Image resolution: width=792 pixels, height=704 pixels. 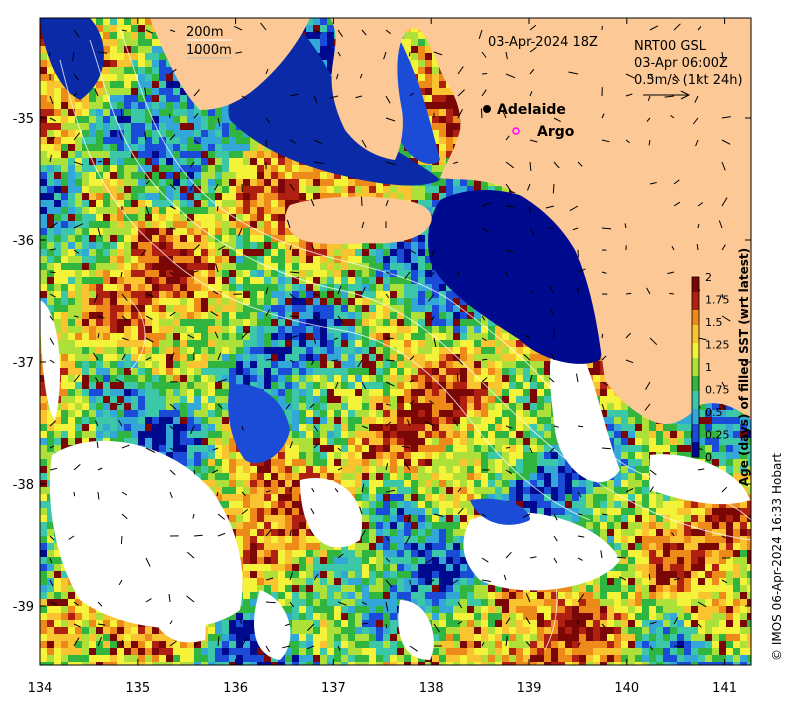 I want to click on current-legend-line: 03-Apr 06:00Z, so click(x=681, y=63).